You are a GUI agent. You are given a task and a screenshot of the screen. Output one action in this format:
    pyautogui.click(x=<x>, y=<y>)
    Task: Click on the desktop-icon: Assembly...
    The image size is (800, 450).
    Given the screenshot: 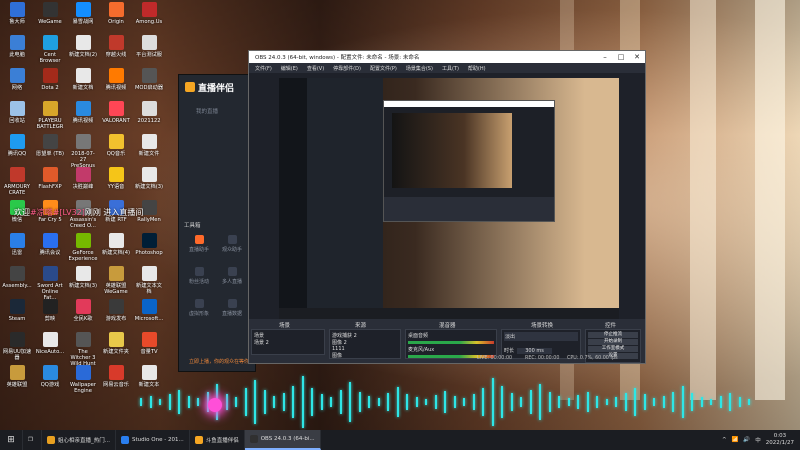 What is the action you would take?
    pyautogui.click(x=17, y=277)
    